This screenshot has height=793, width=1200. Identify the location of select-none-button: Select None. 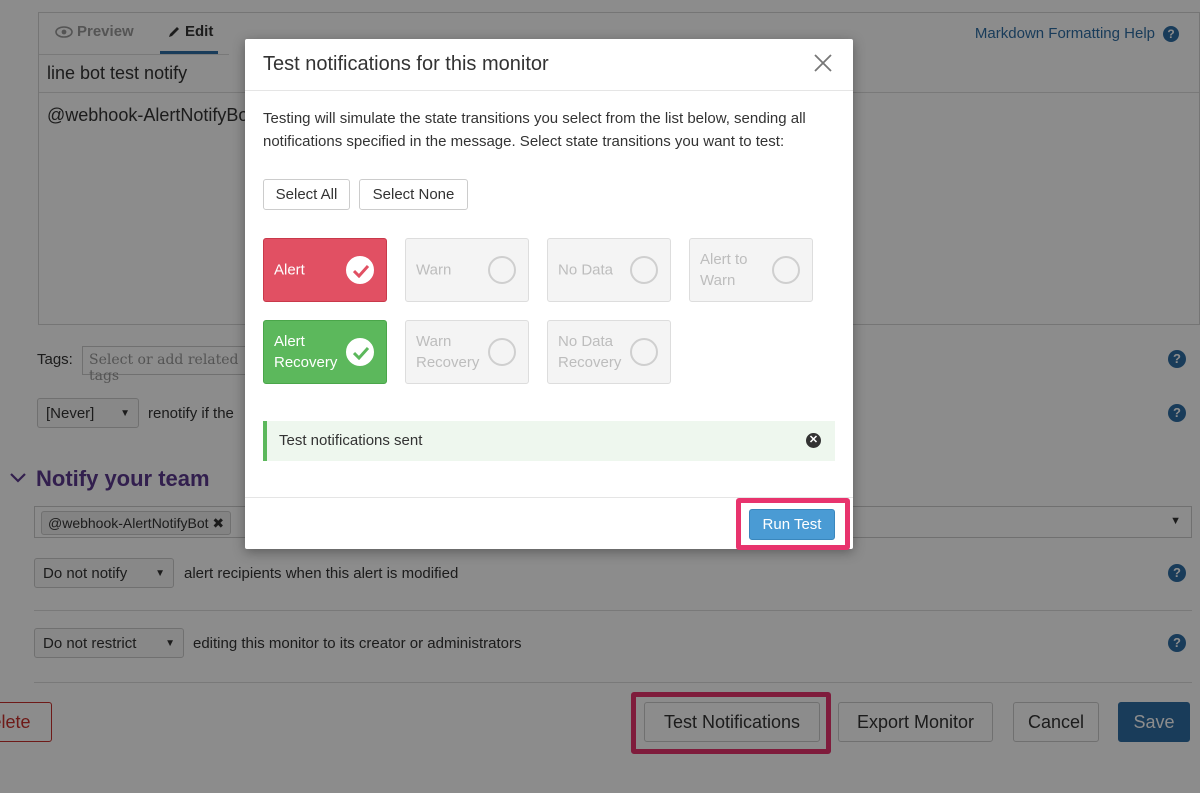
(413, 194).